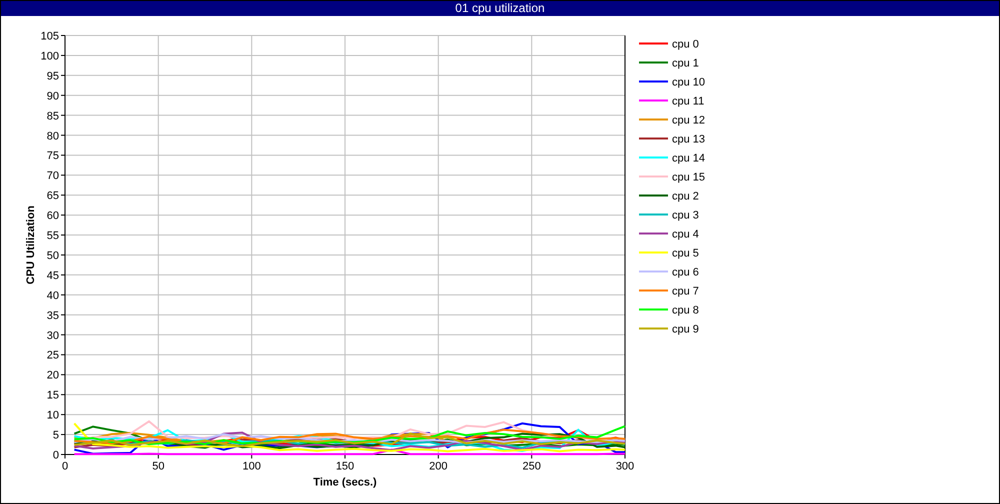 The width and height of the screenshot is (1000, 504). Describe the element at coordinates (688, 102) in the screenshot. I see `legend-label: cpu 11` at that location.